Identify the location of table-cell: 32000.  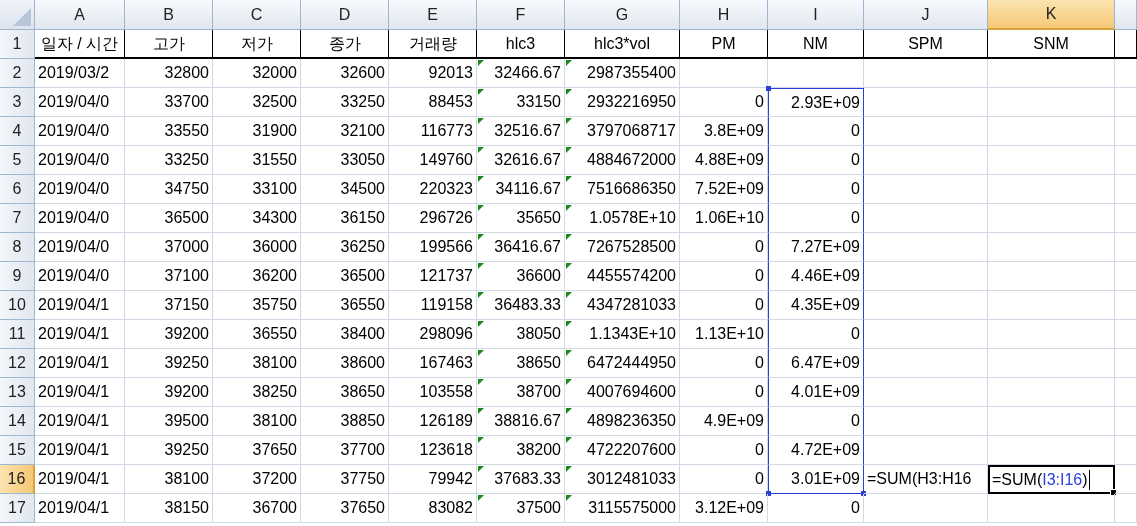
(274, 73).